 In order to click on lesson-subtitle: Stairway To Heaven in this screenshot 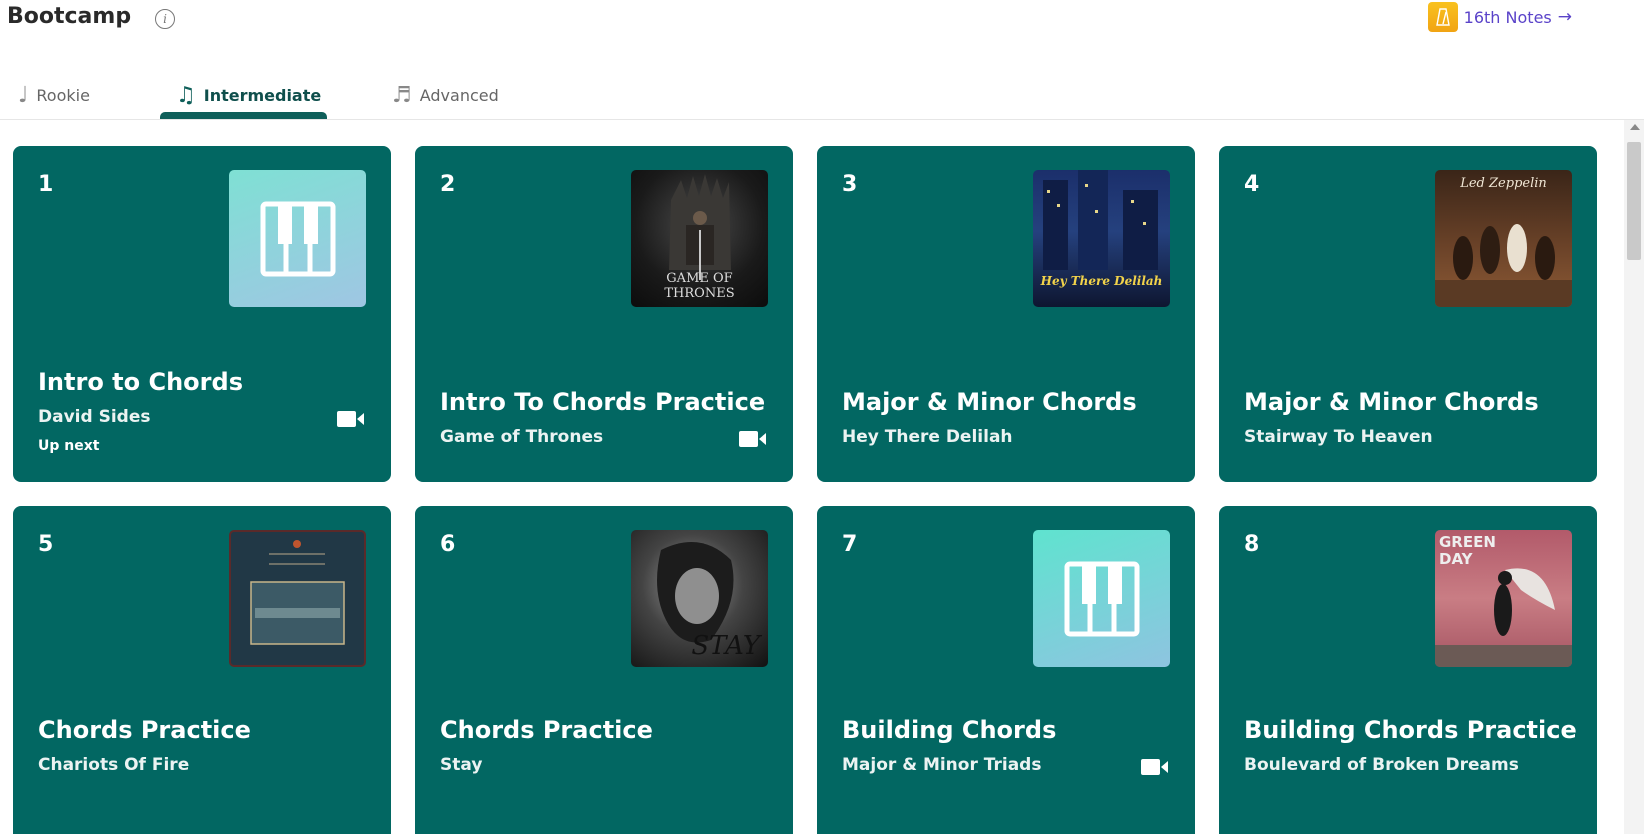, I will do `click(1338, 437)`.